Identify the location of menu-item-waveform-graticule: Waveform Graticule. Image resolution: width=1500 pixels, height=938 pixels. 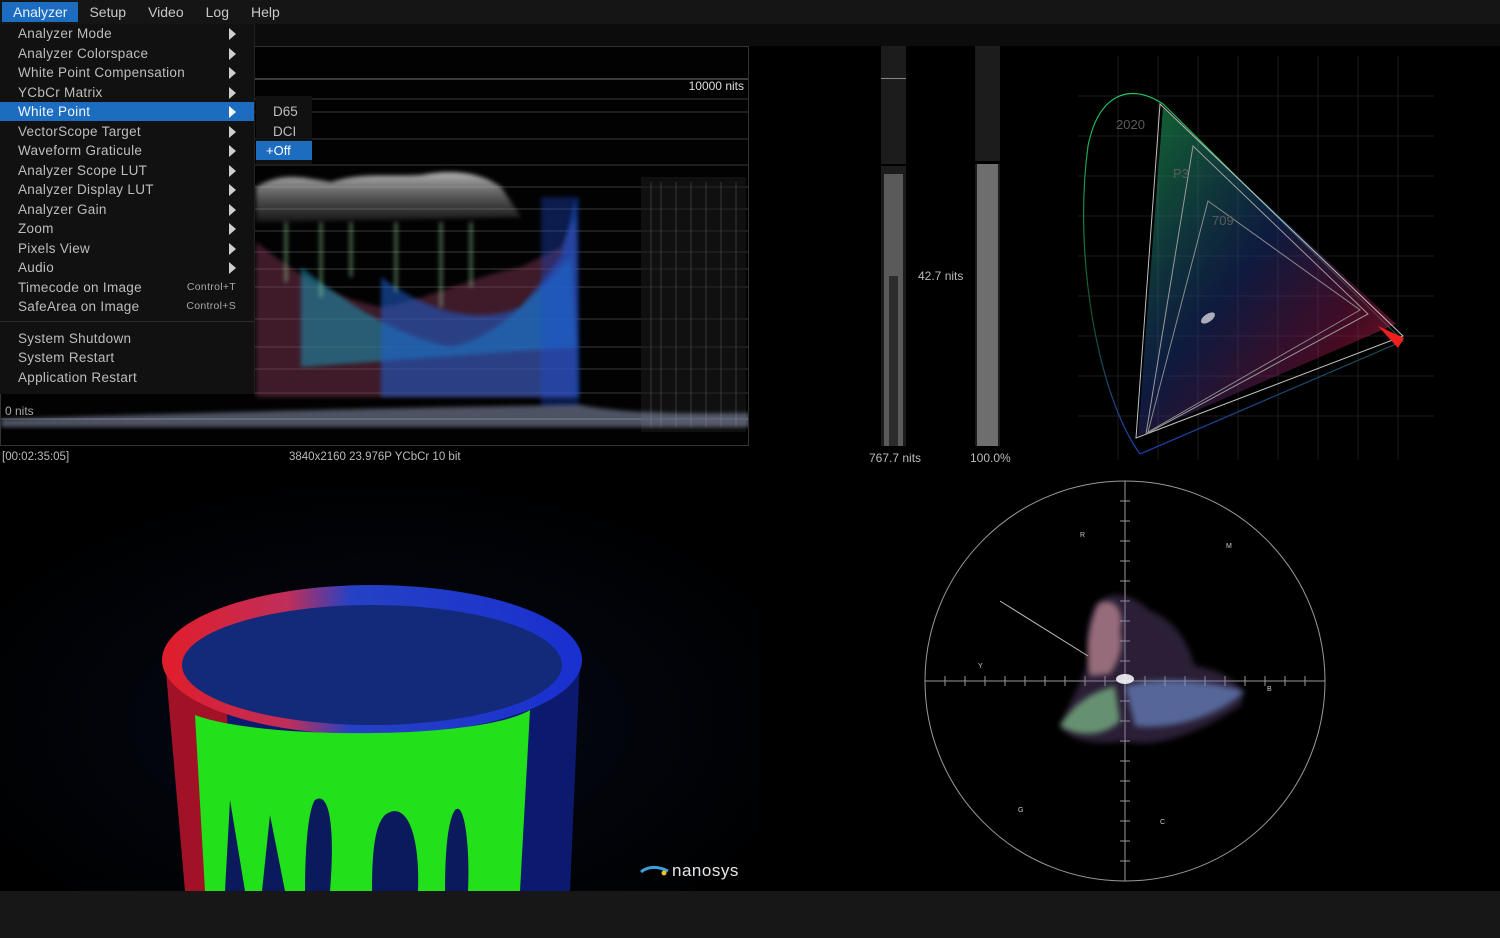
(127, 150).